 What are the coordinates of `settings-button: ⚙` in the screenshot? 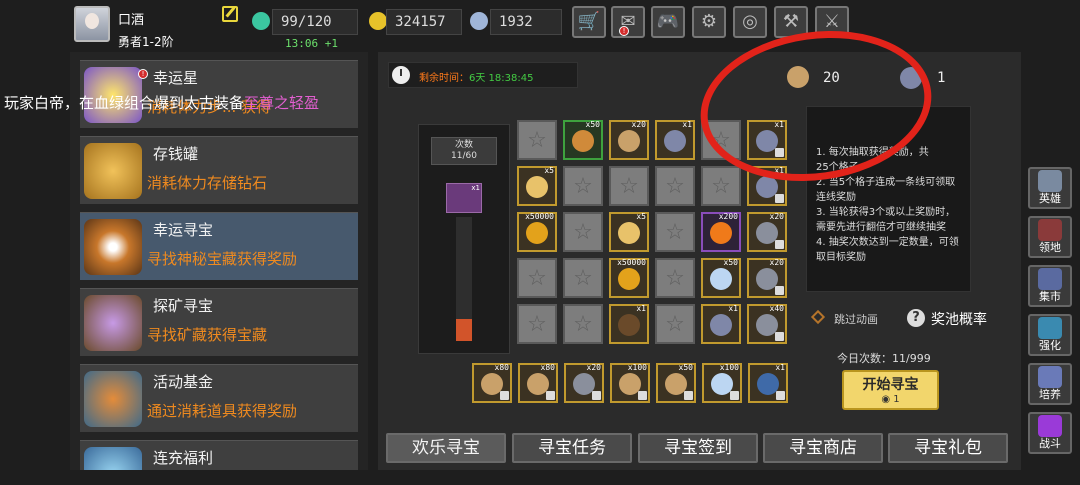 It's located at (709, 22).